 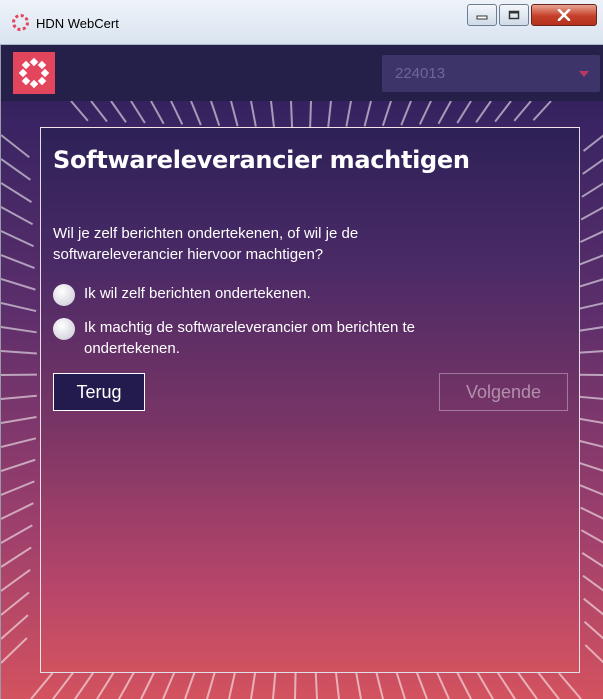 I want to click on close-button, so click(x=564, y=15).